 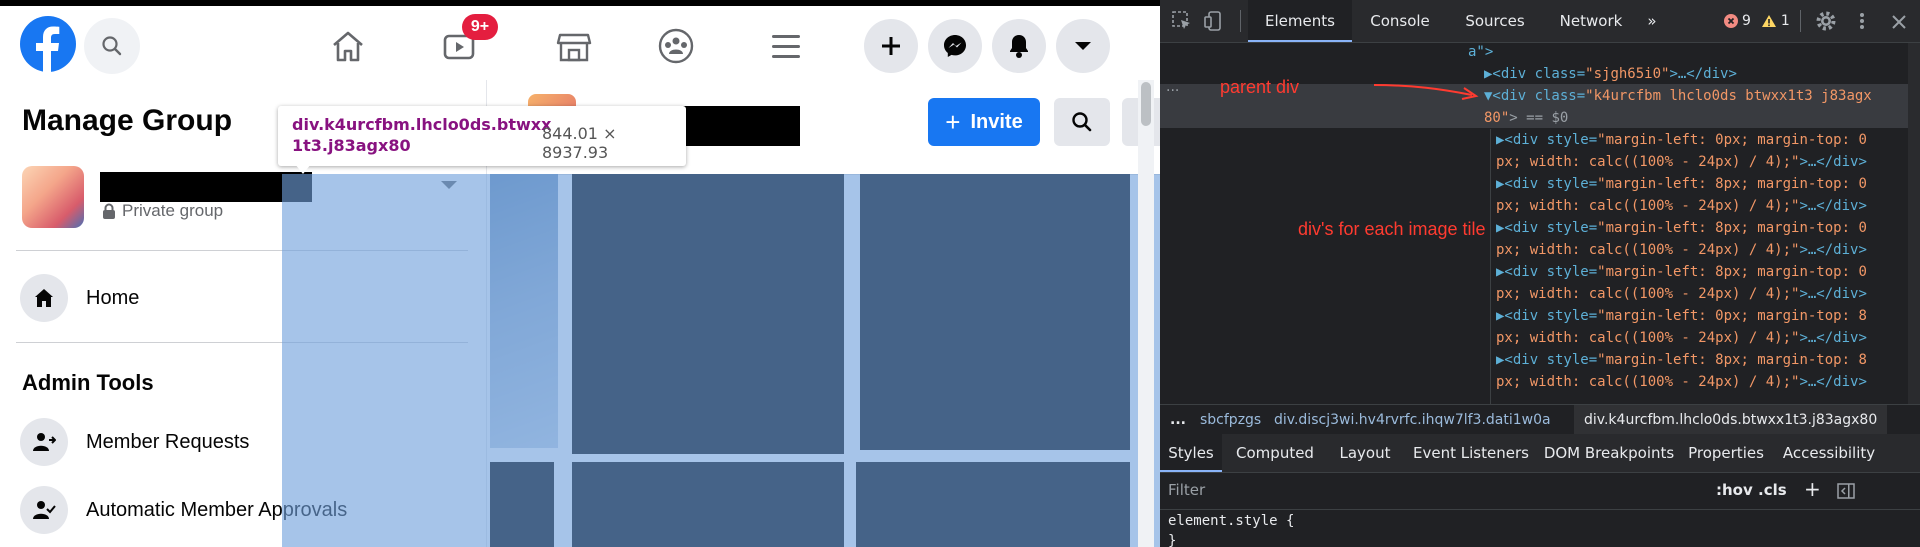 I want to click on create-icon, so click(x=891, y=46).